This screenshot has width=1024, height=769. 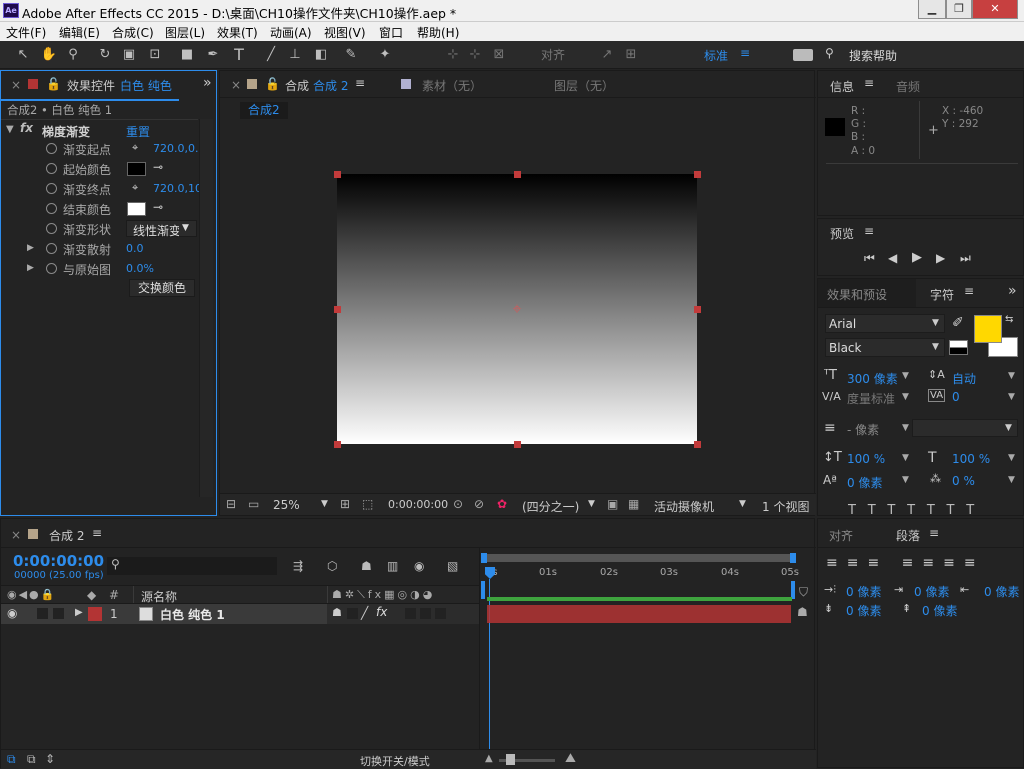 What do you see at coordinates (631, 55) in the screenshot?
I see `snap-feather-icon: ⊞` at bounding box center [631, 55].